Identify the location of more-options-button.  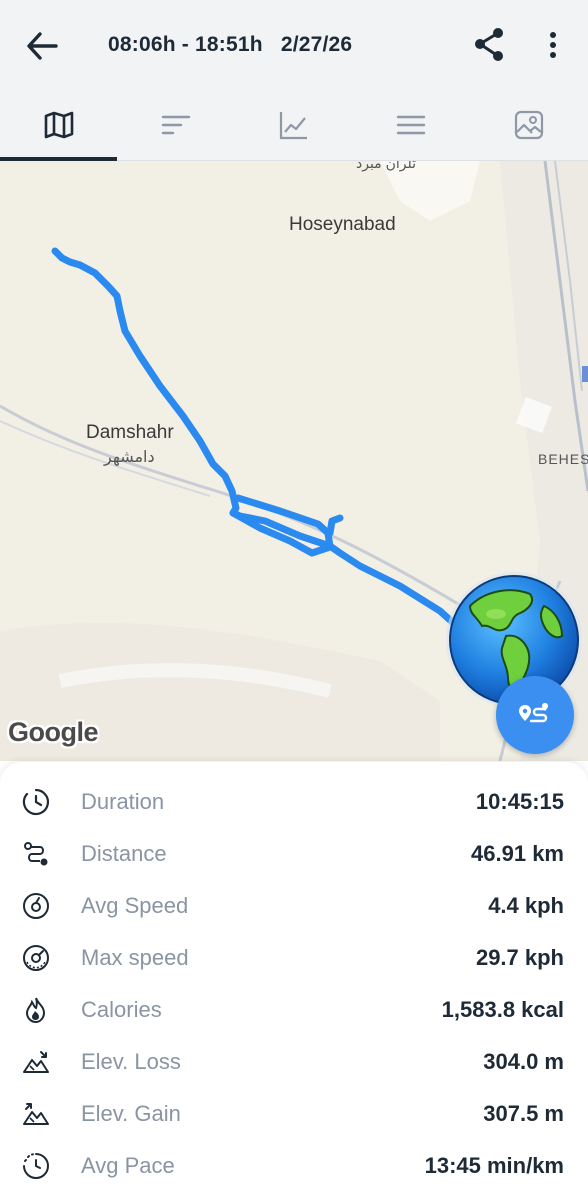
(553, 45).